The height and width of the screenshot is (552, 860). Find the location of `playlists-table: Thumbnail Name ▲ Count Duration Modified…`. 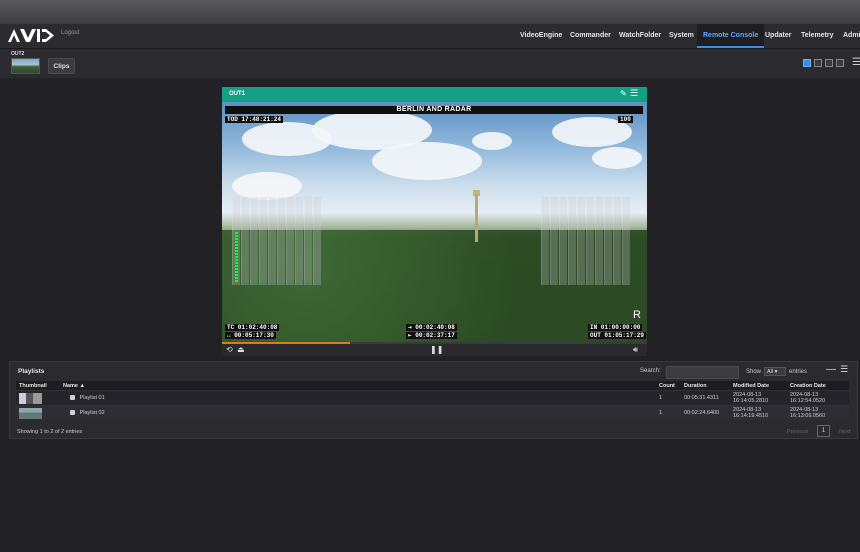

playlists-table: Thumbnail Name ▲ Count Duration Modified… is located at coordinates (432, 400).